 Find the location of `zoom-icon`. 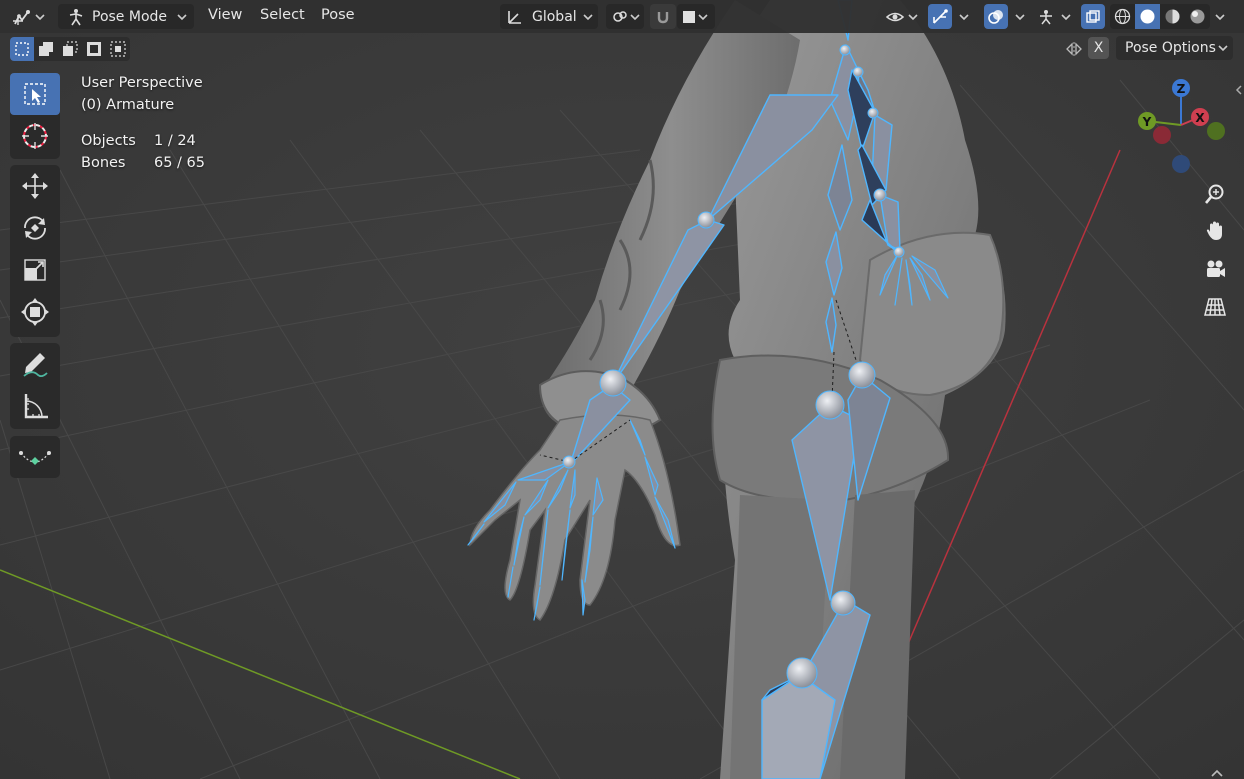

zoom-icon is located at coordinates (1214, 194).